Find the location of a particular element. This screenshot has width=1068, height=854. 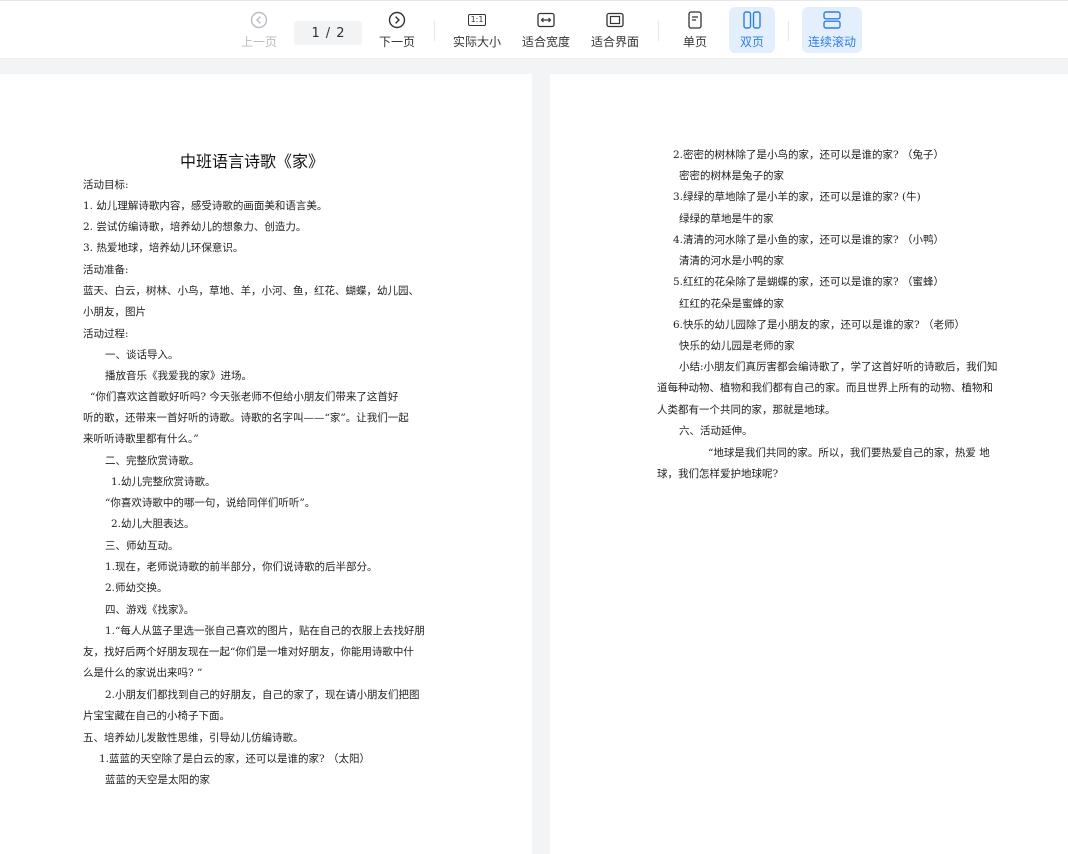

fit-page-button: 适合界面 is located at coordinates (615, 30).